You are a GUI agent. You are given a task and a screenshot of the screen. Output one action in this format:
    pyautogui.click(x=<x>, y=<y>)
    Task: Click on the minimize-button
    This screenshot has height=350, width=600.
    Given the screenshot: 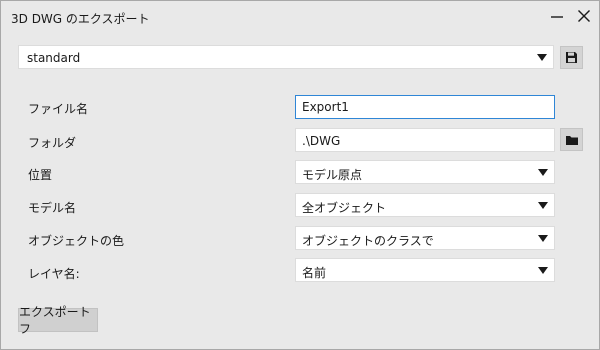 What is the action you would take?
    pyautogui.click(x=557, y=16)
    